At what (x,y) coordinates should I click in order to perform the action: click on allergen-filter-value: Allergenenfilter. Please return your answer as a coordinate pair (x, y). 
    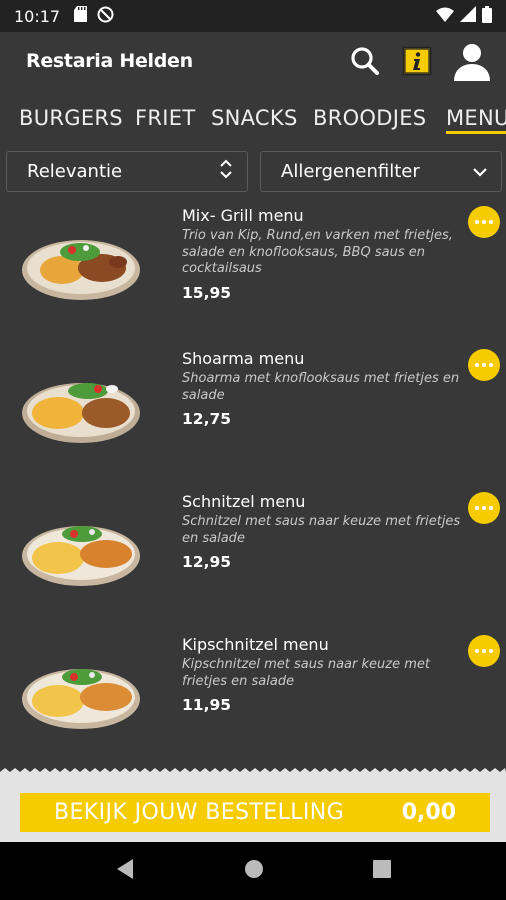
    Looking at the image, I should click on (350, 171).